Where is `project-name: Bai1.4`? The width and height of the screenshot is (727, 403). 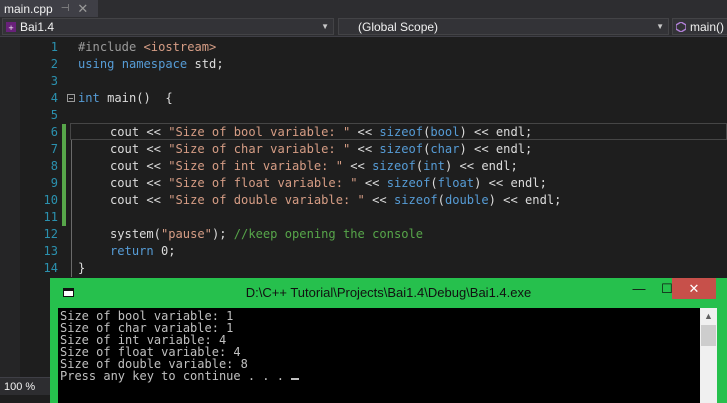
project-name: Bai1.4 is located at coordinates (37, 26).